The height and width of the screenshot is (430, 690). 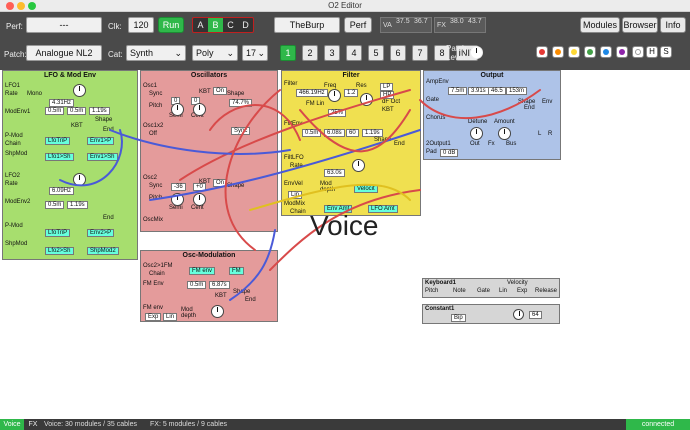 What do you see at coordinates (64, 25) in the screenshot?
I see `perf-name-field: ---` at bounding box center [64, 25].